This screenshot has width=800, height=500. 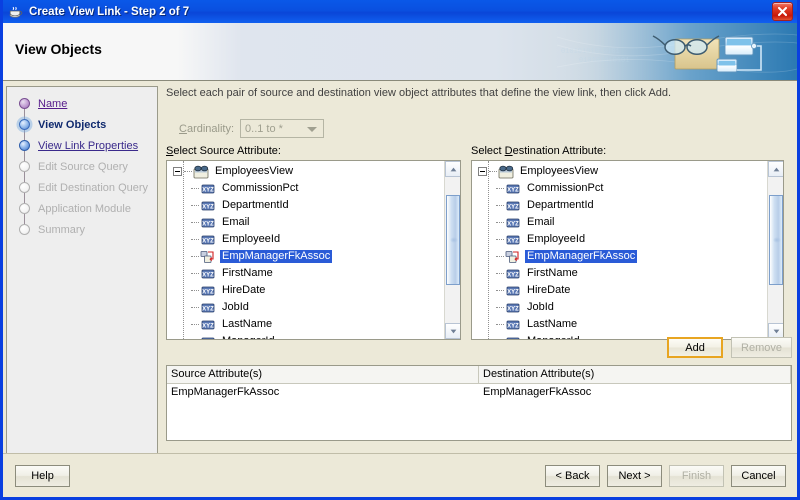 I want to click on source-tree-scrollbar, so click(x=452, y=250).